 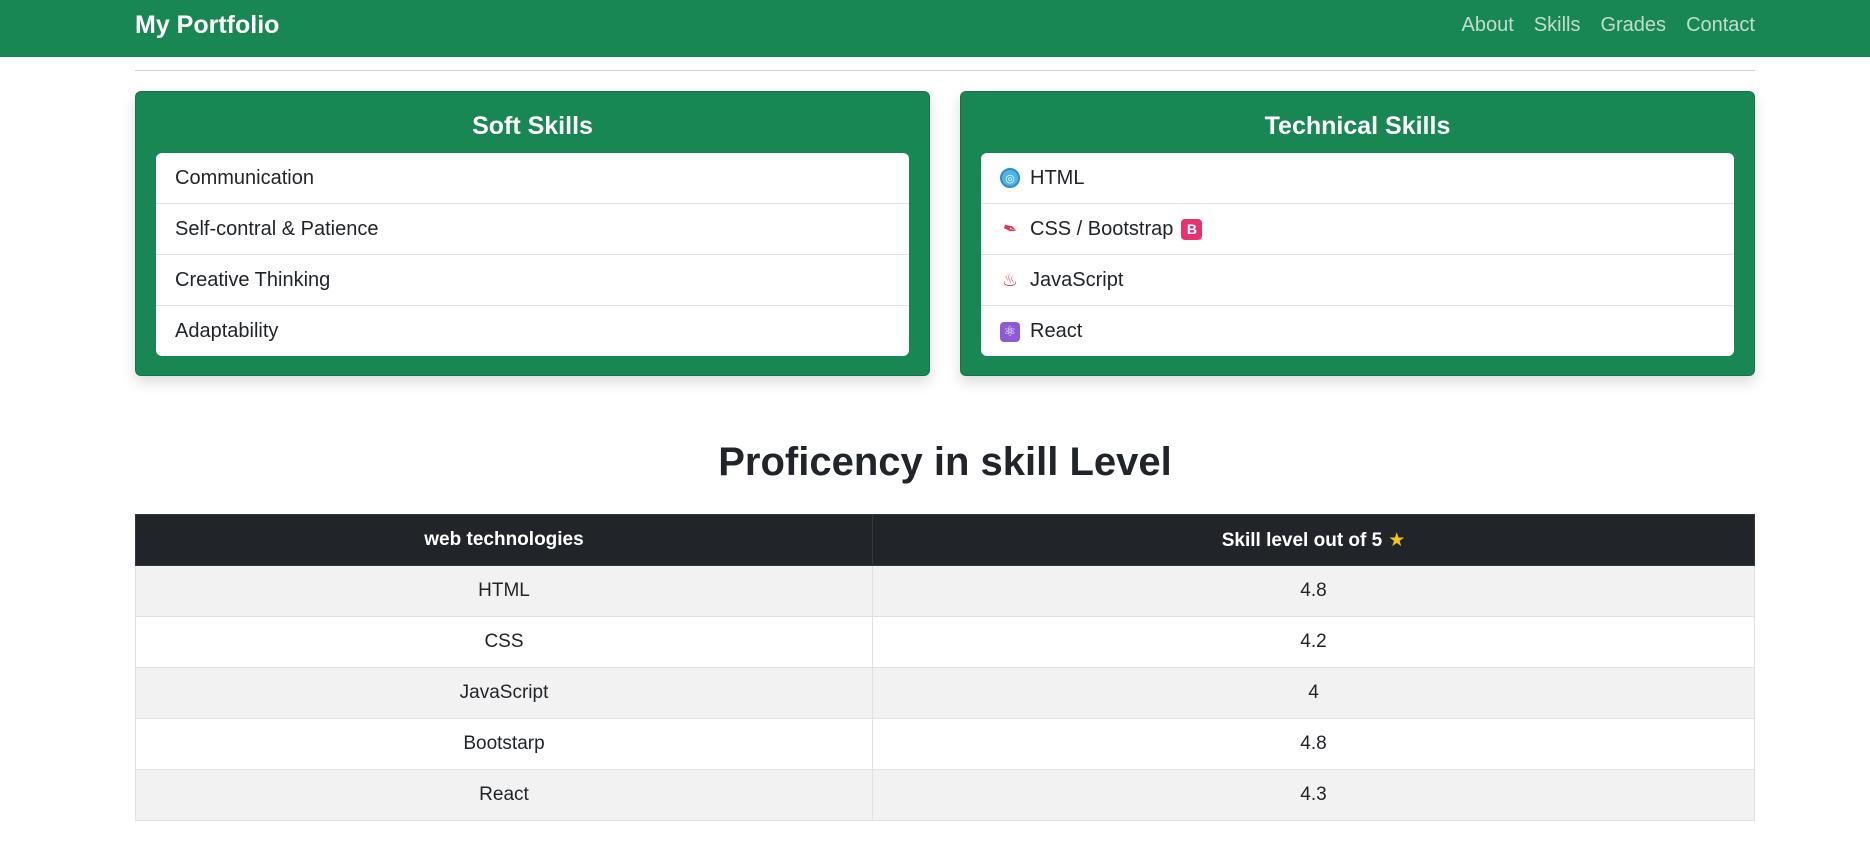 I want to click on tech-skill-label: HTML, so click(x=1057, y=177).